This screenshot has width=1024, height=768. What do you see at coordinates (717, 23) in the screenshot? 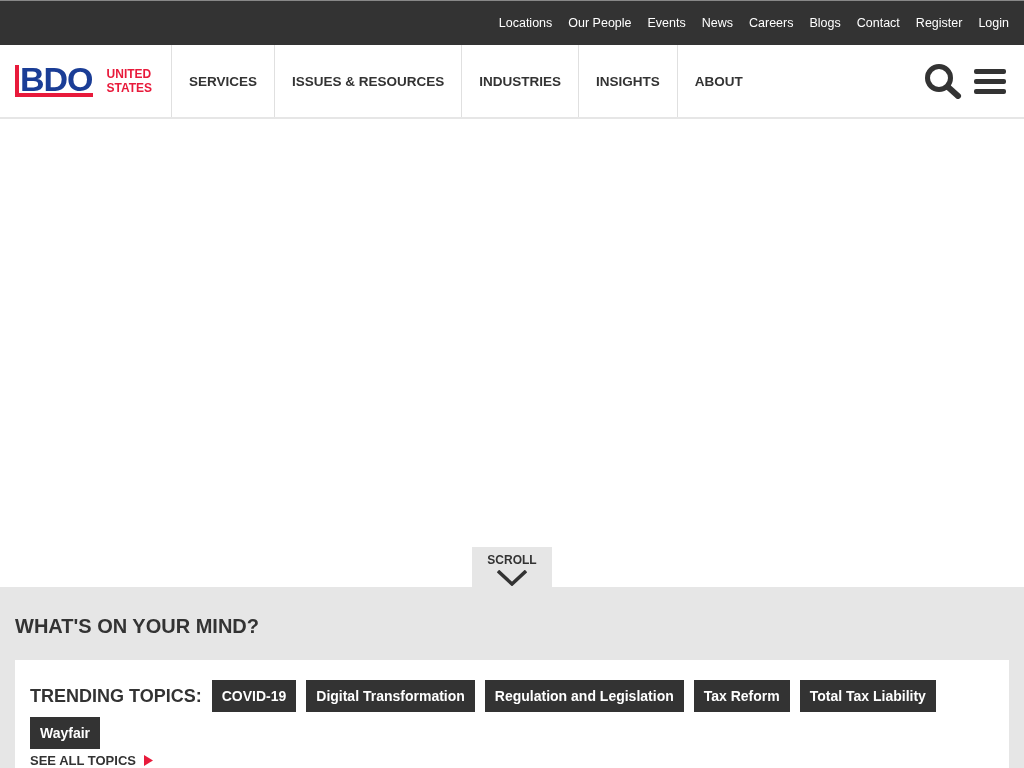
I see `utility-link: News` at bounding box center [717, 23].